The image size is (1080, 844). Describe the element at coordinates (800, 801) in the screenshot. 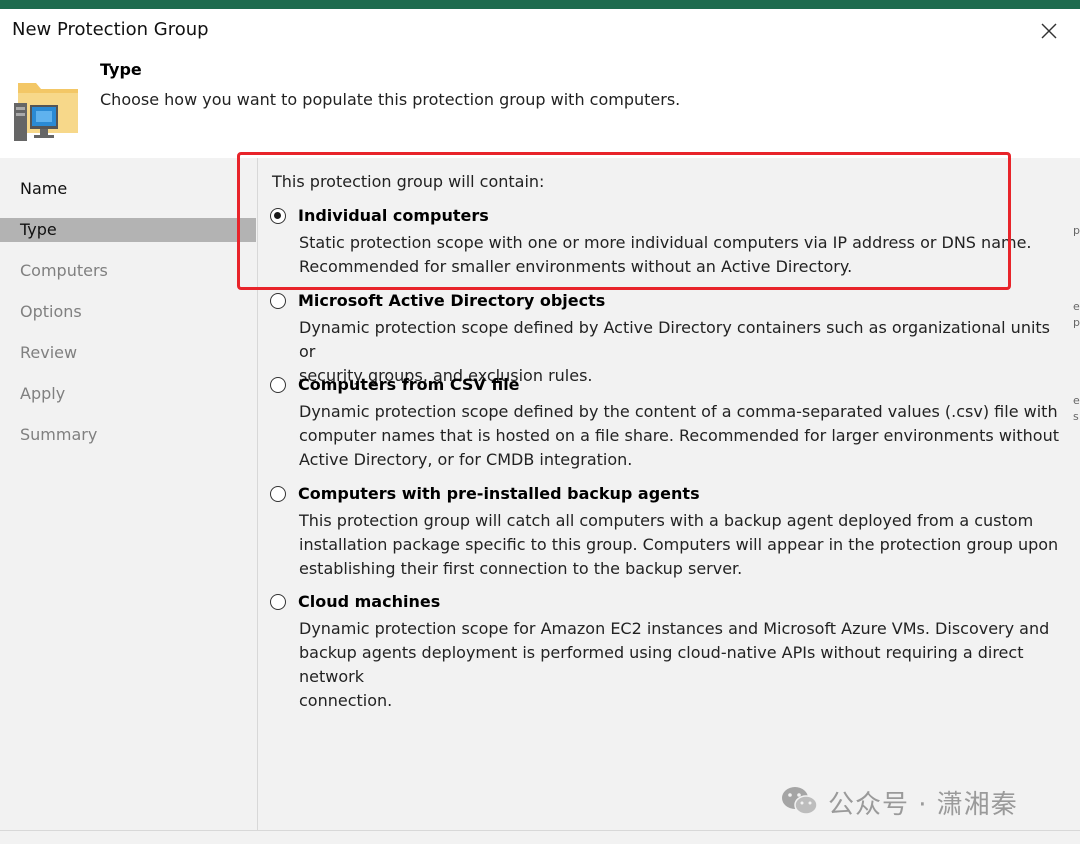

I see `wechat-icon` at that location.